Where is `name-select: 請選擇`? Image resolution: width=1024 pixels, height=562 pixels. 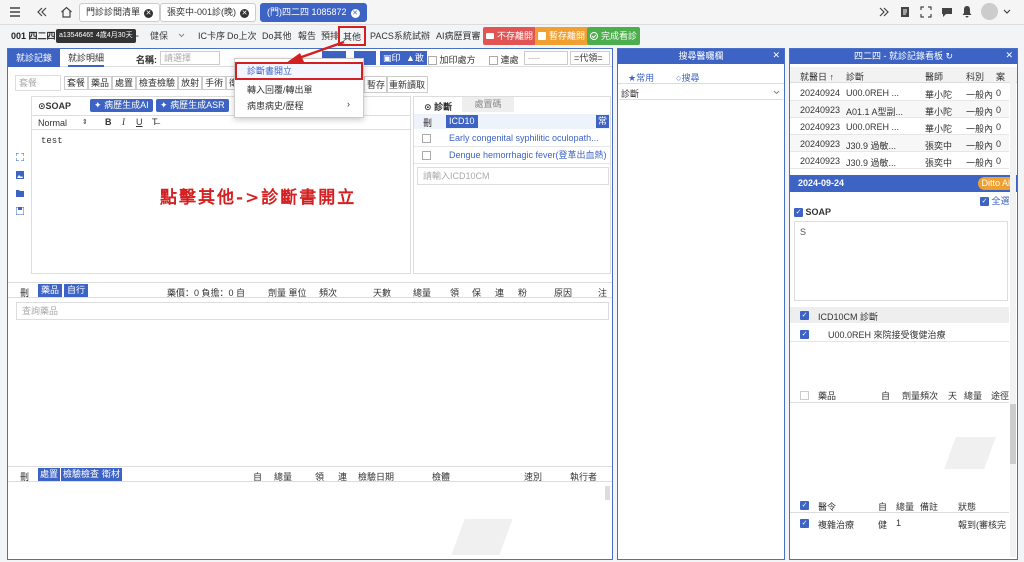 name-select: 請選擇 is located at coordinates (190, 58).